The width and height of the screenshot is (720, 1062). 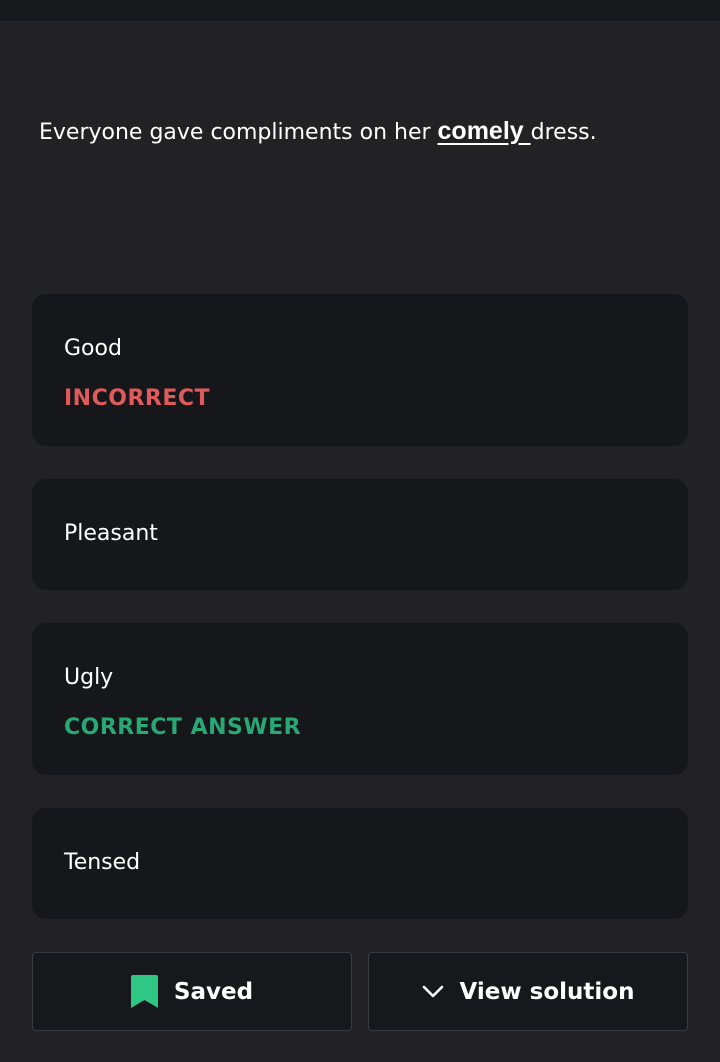 I want to click on top-bar, so click(x=360, y=10).